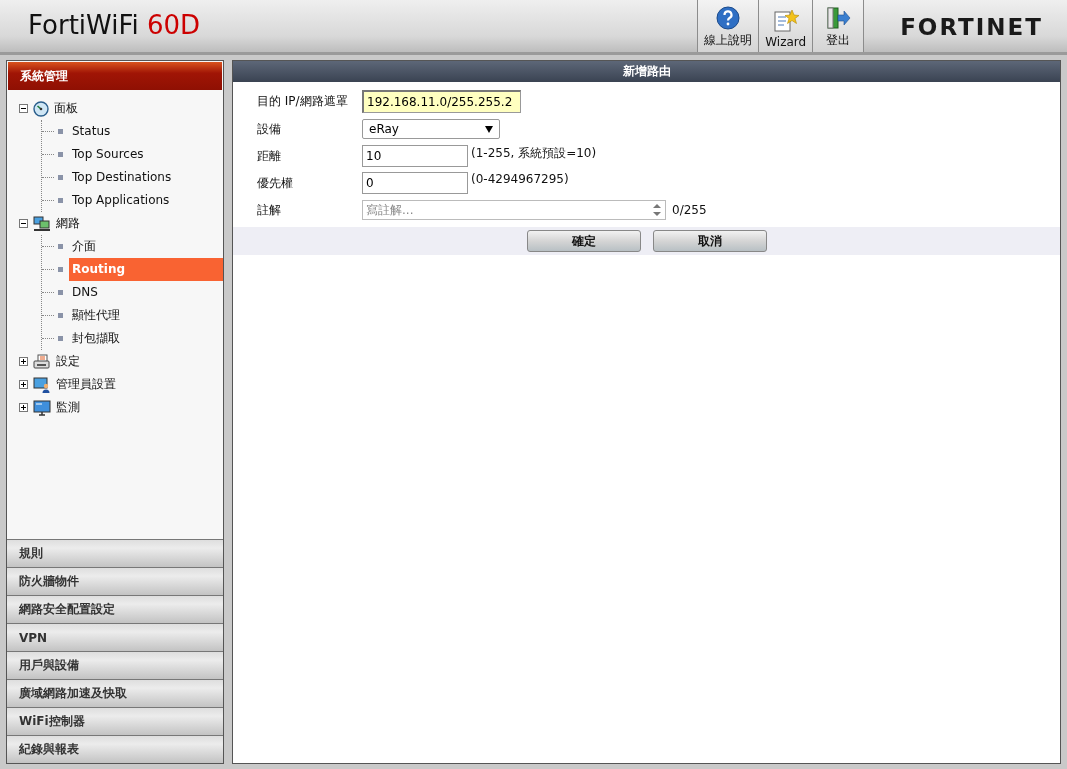 The image size is (1067, 769). Describe the element at coordinates (42, 223) in the screenshot. I see `computers-icon` at that location.